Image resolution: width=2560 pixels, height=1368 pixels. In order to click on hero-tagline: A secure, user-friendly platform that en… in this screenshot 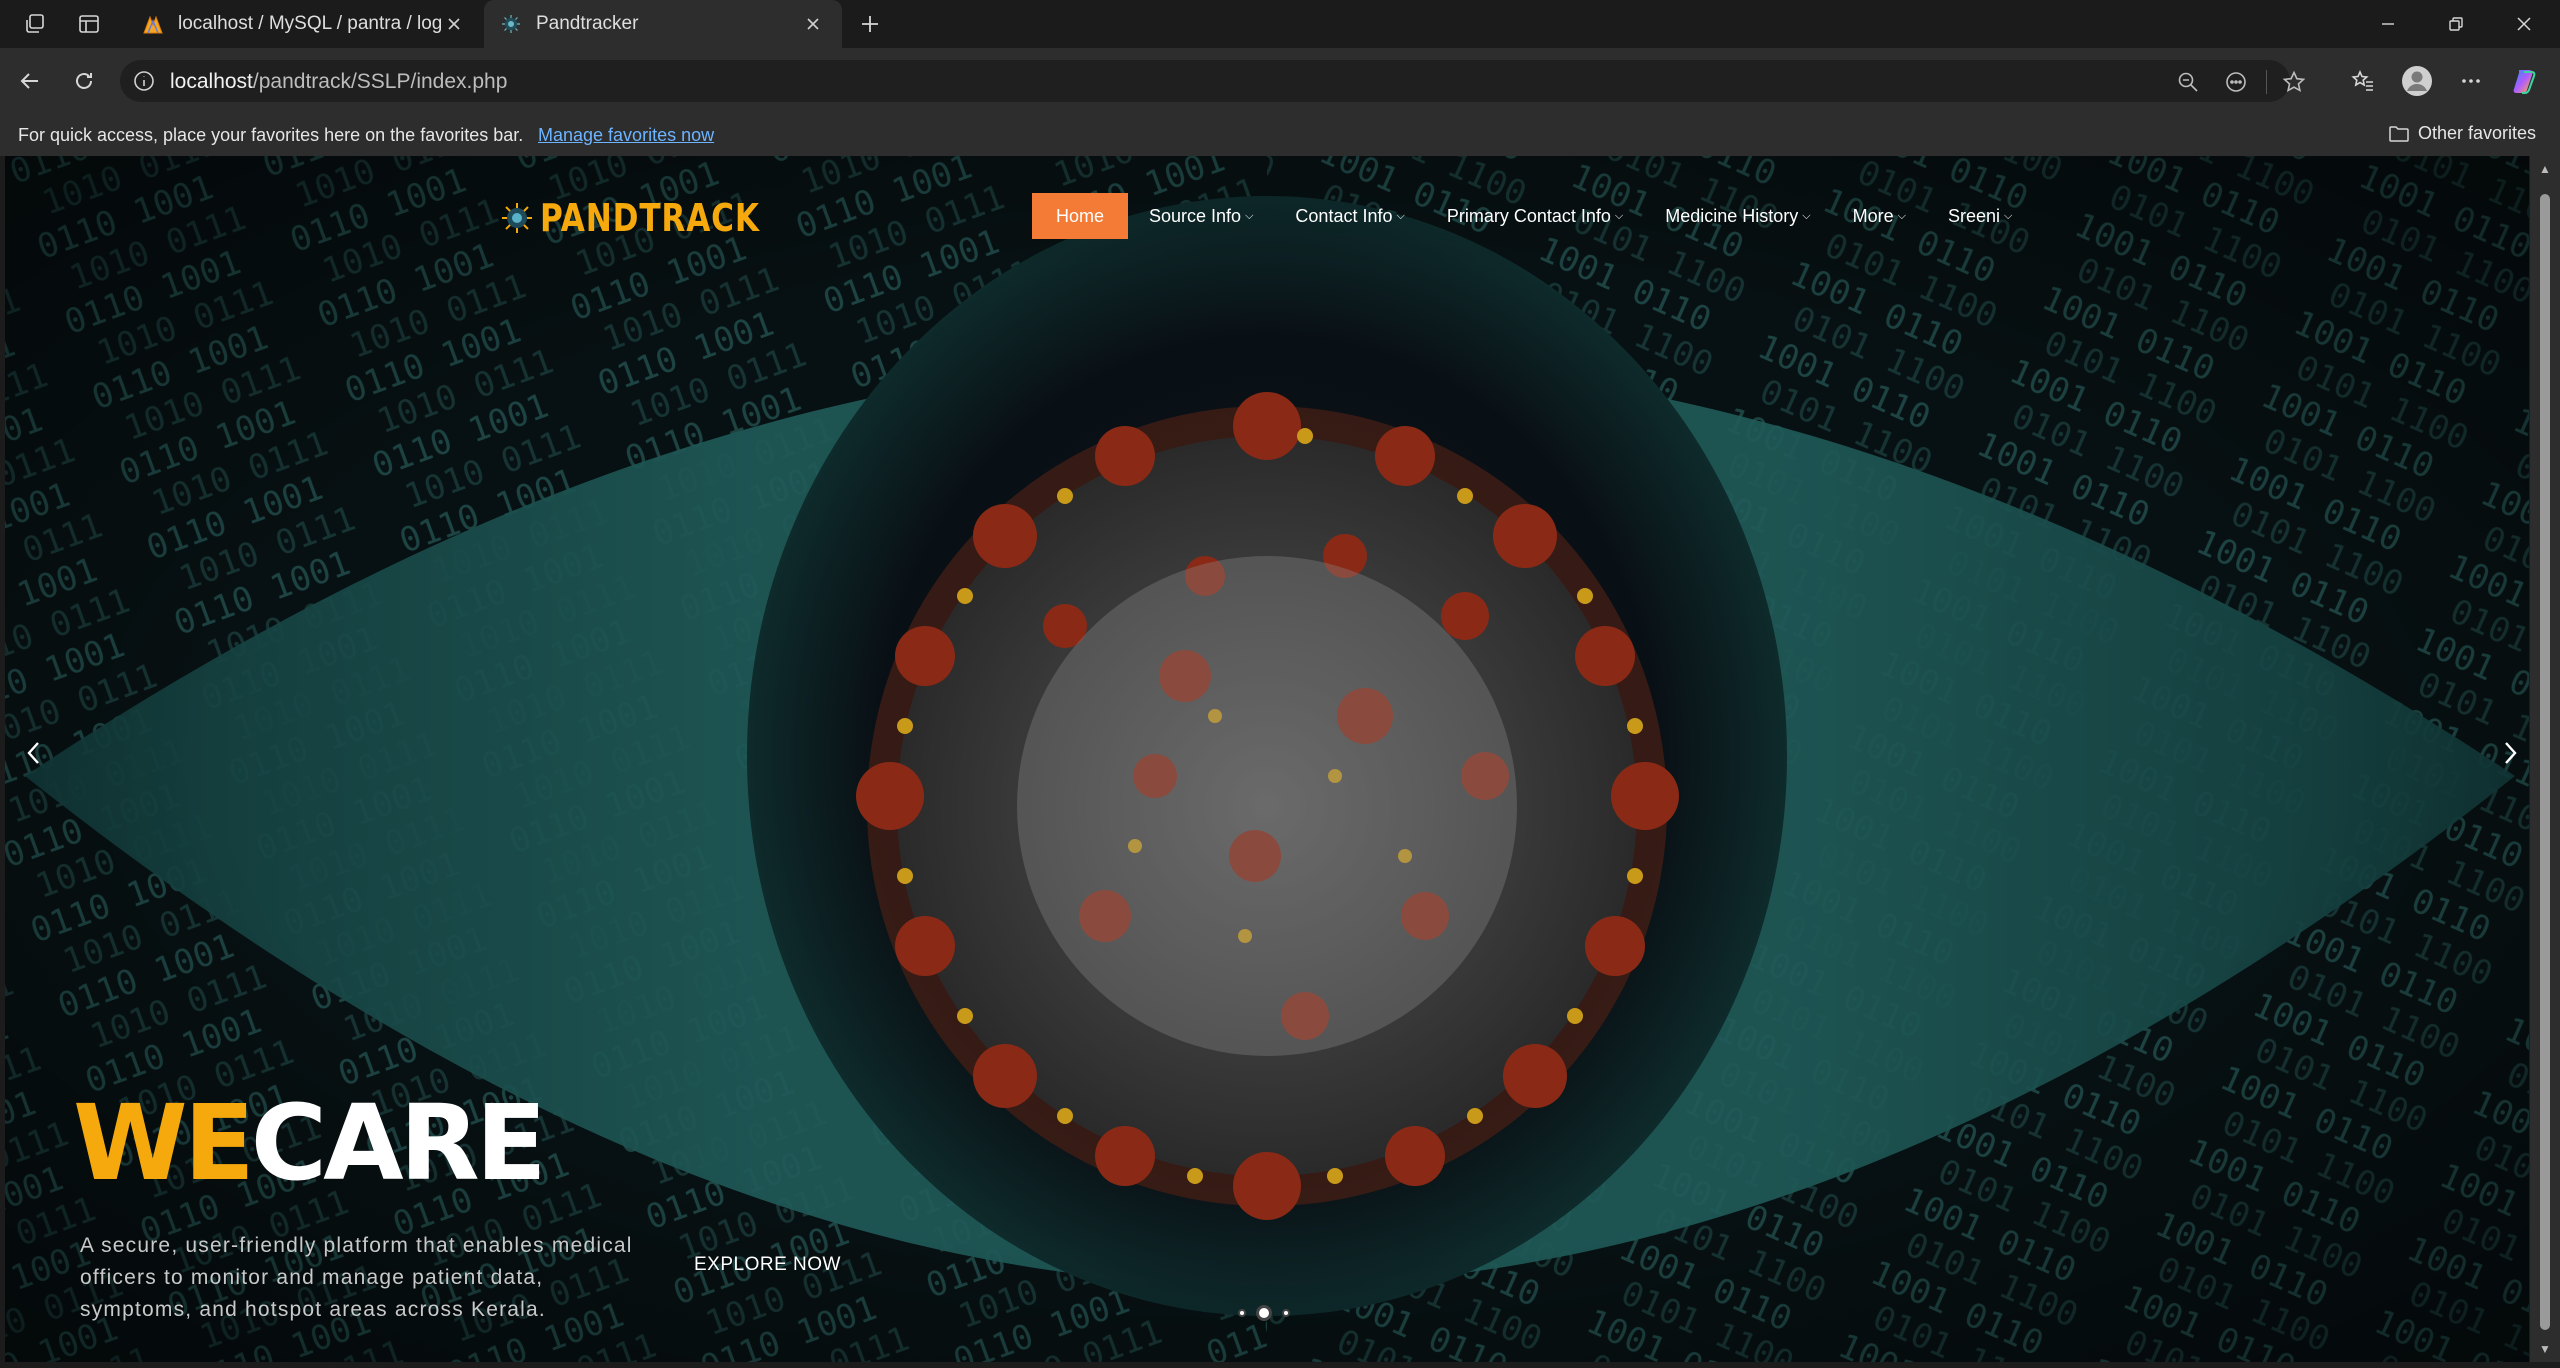, I will do `click(356, 1277)`.